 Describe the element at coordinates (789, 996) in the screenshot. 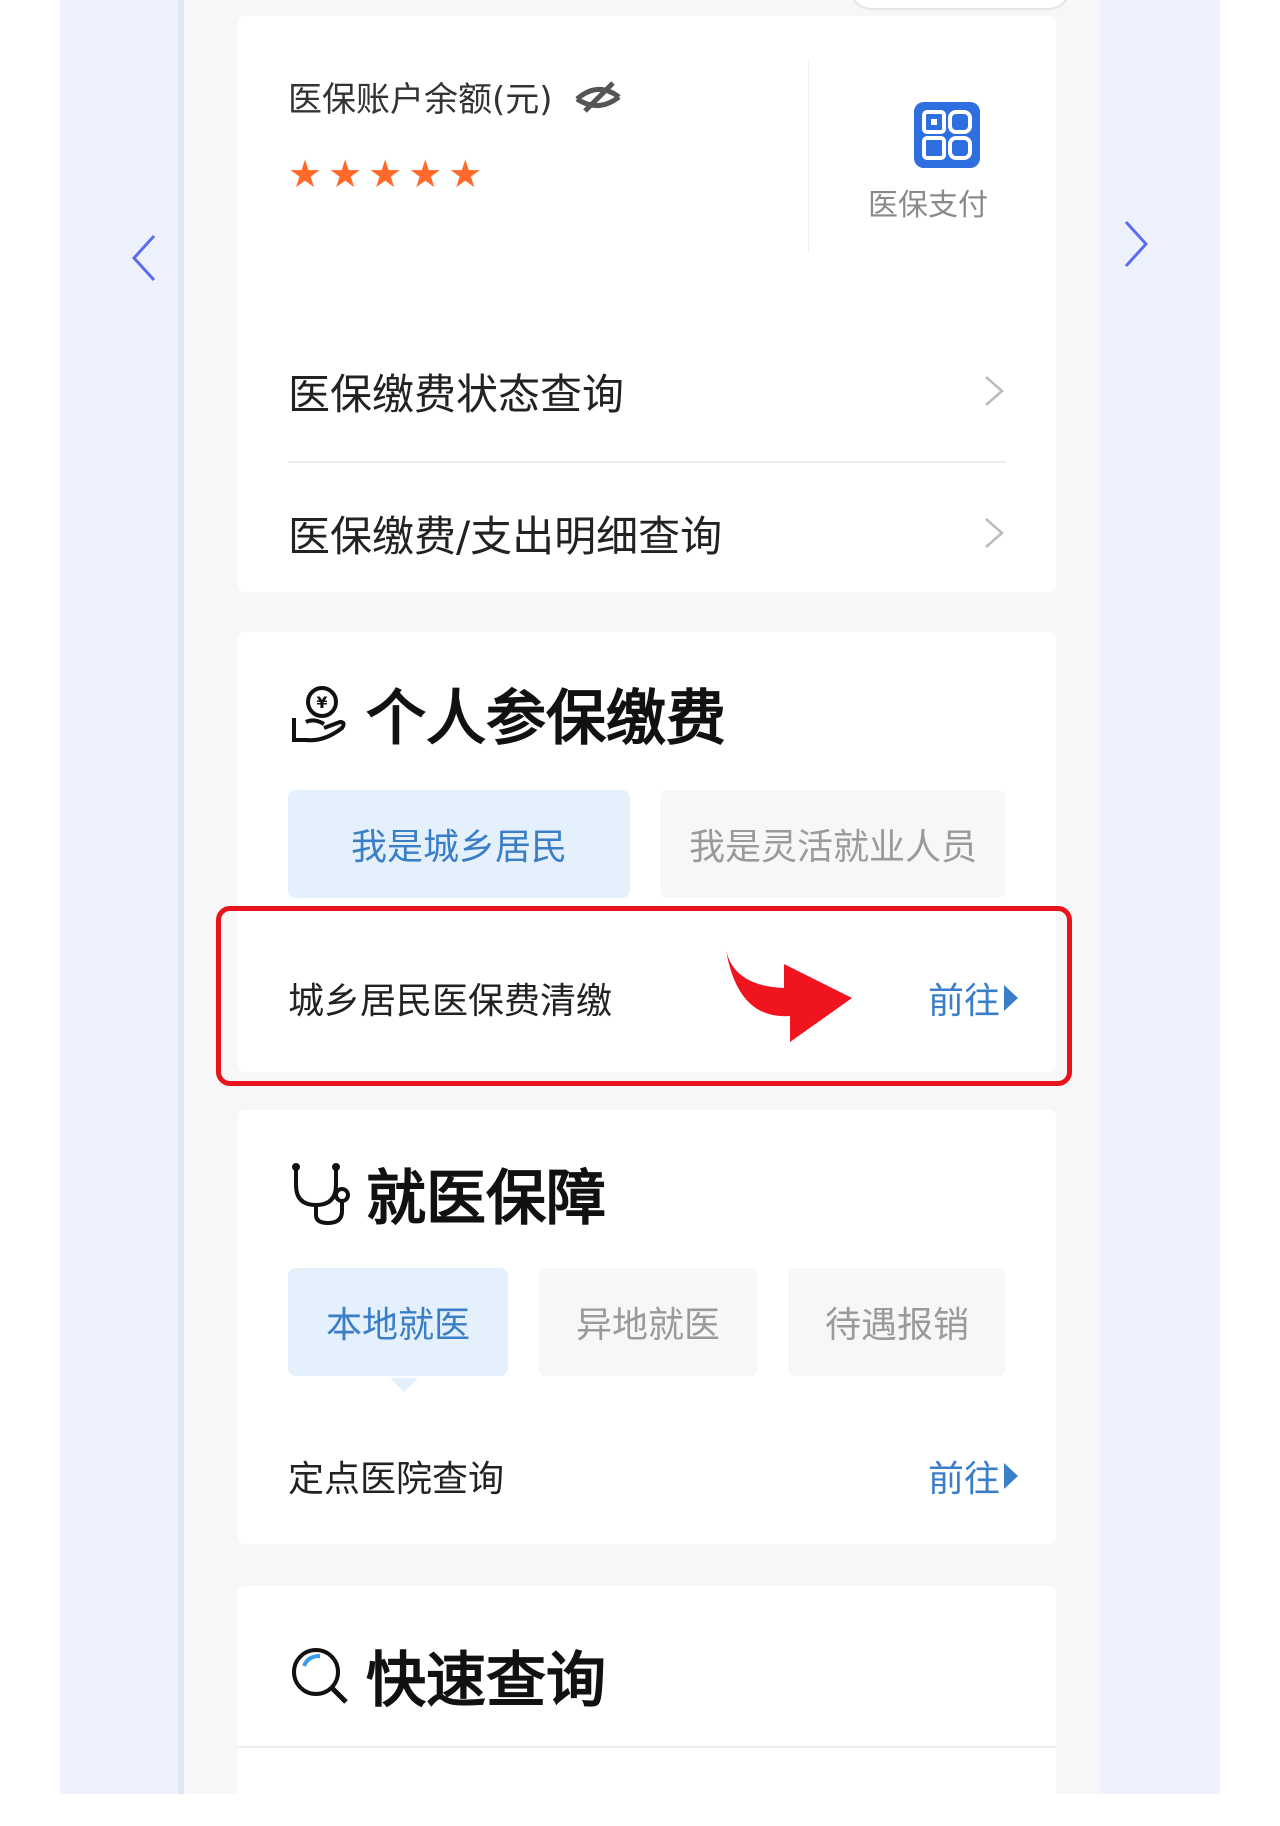

I see `red-arrow-icon` at that location.